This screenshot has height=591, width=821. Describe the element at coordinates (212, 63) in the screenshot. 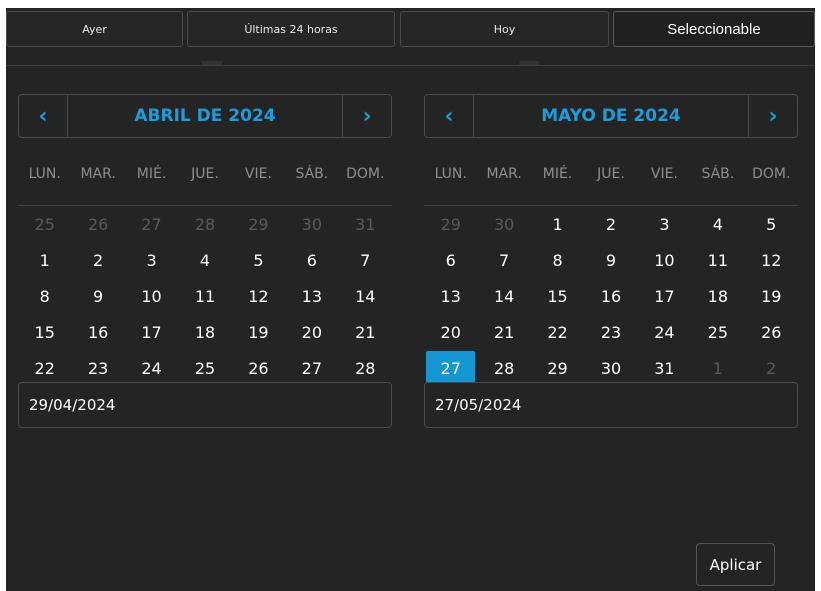

I see `tab-indicator-notch` at that location.